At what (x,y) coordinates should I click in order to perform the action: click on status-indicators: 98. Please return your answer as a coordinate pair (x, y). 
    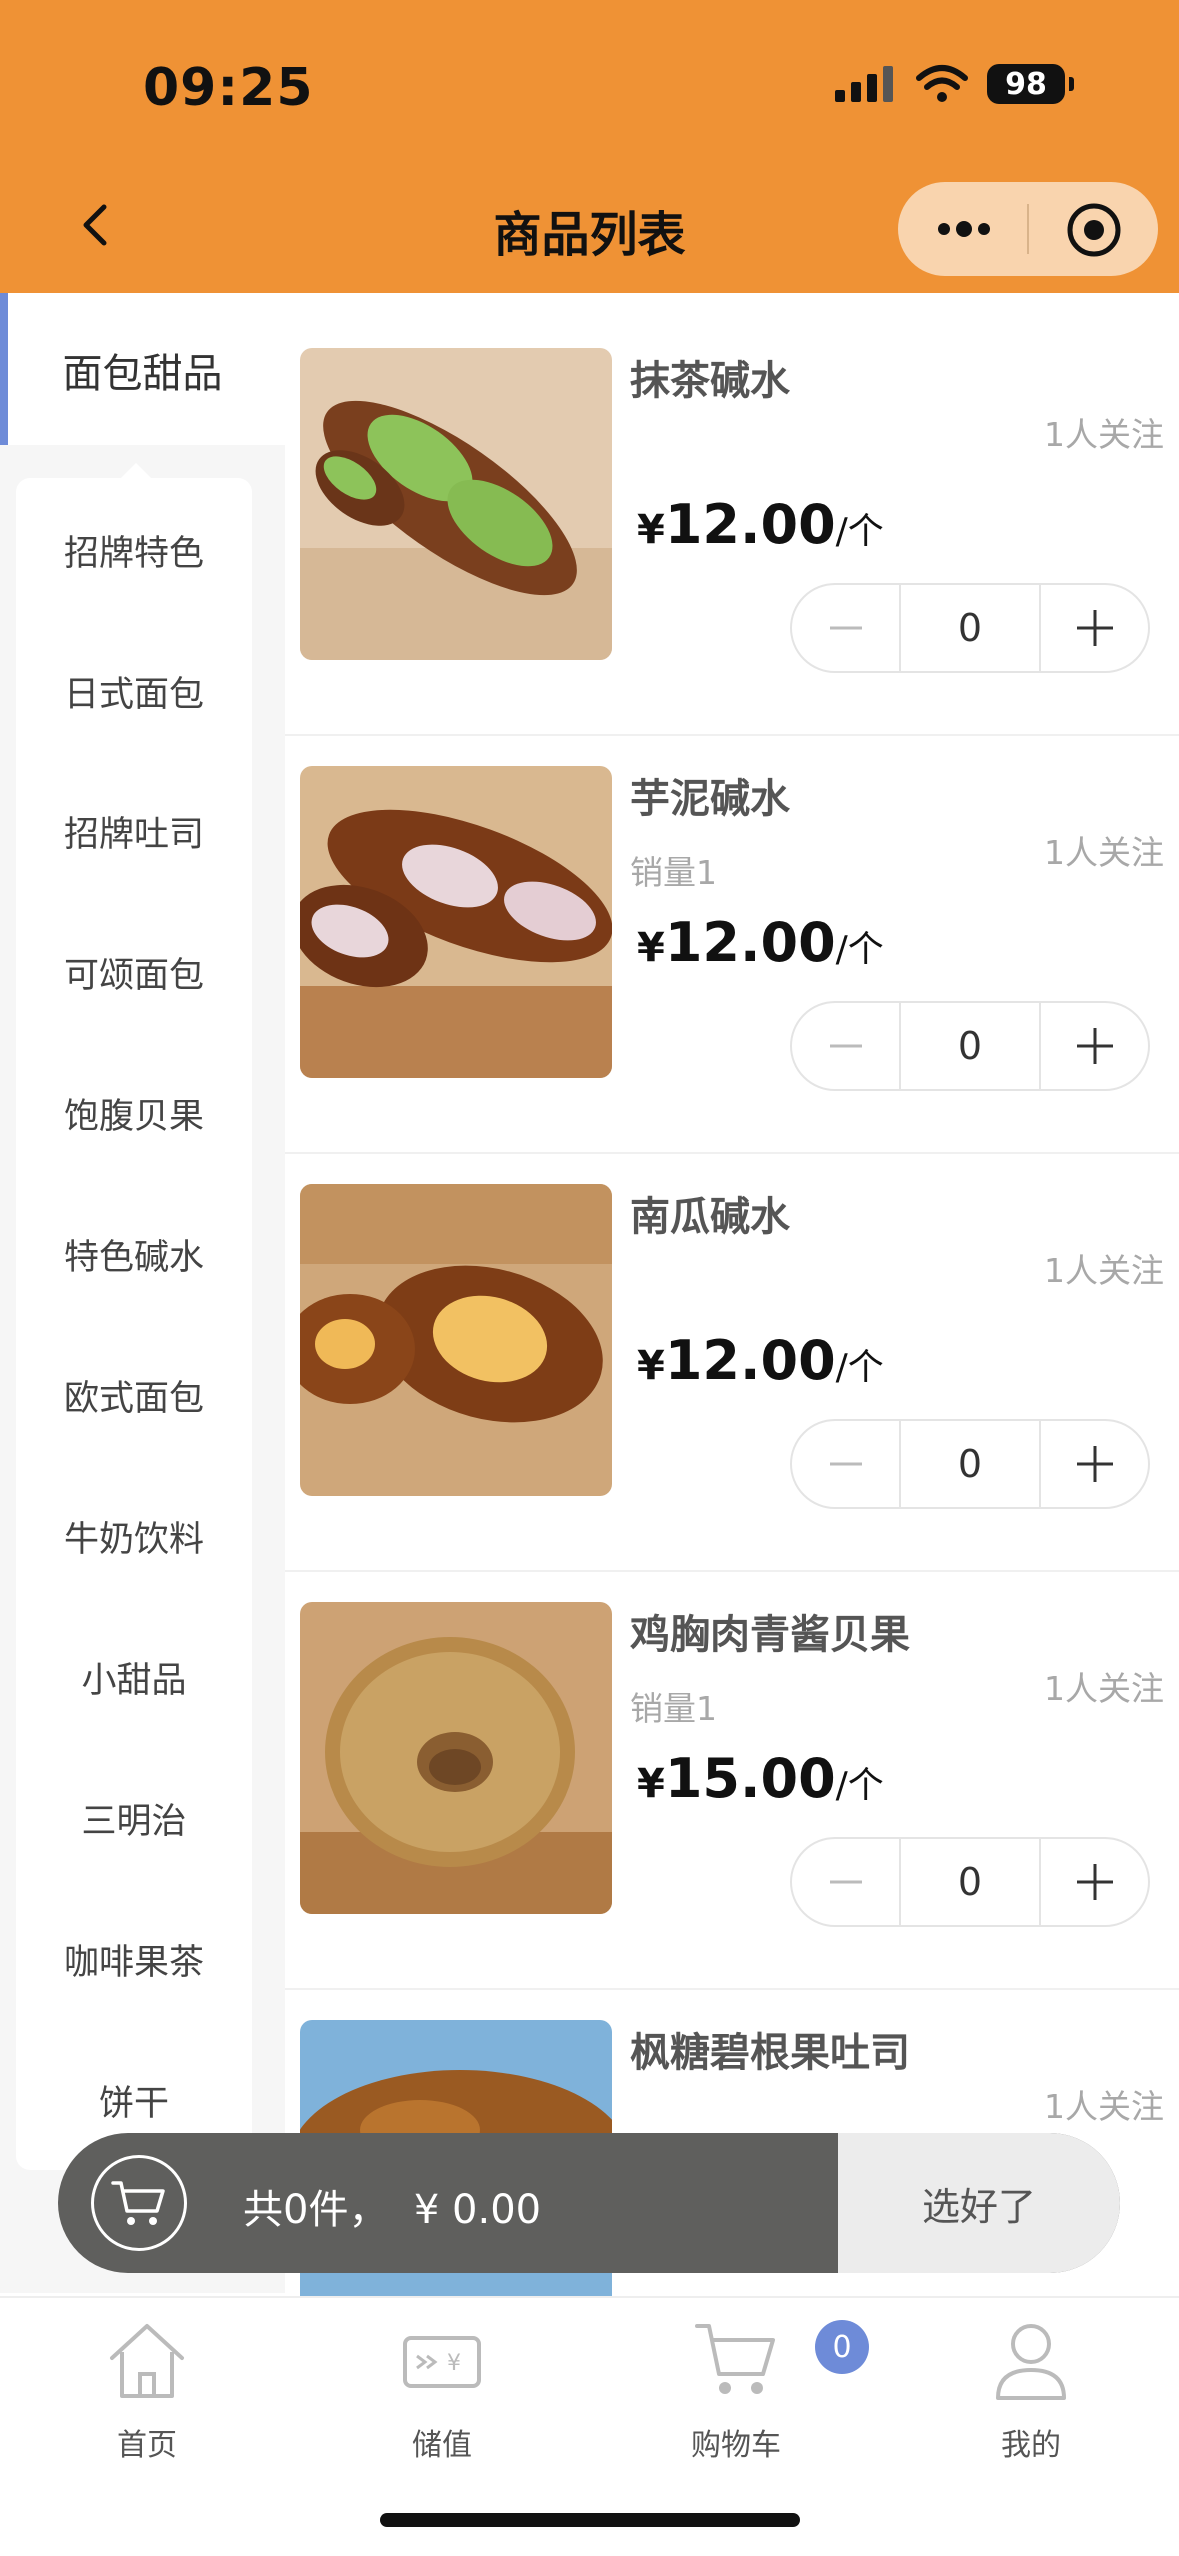
    Looking at the image, I should click on (954, 84).